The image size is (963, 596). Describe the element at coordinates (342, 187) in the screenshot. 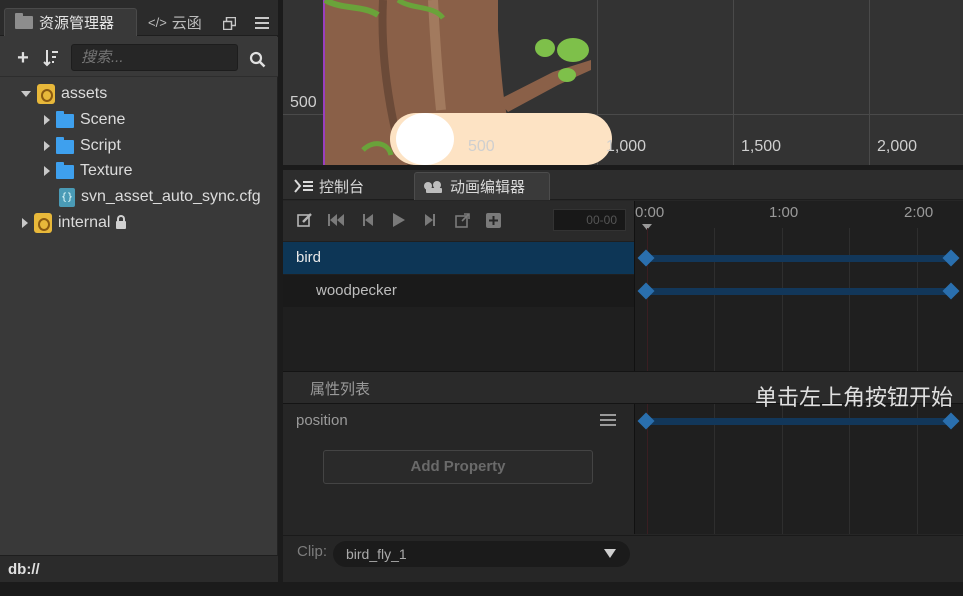

I see `tab-console-label: 控制台` at that location.